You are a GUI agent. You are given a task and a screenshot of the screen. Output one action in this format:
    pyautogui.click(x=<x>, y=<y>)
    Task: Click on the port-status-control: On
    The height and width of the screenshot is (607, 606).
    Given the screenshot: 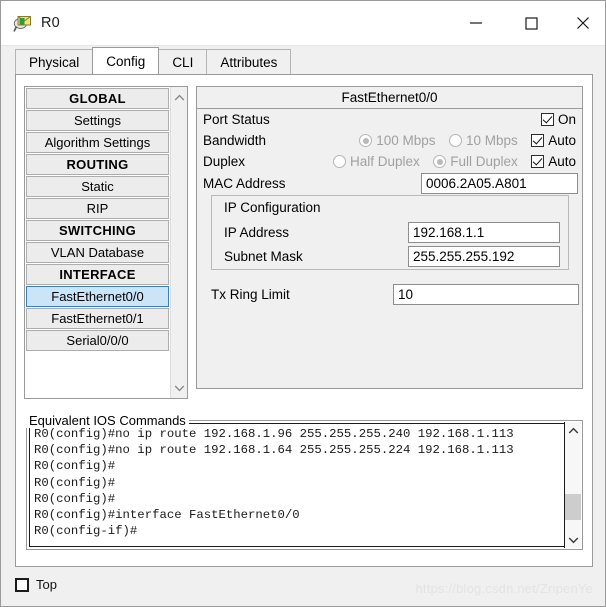 What is the action you would take?
    pyautogui.click(x=558, y=119)
    